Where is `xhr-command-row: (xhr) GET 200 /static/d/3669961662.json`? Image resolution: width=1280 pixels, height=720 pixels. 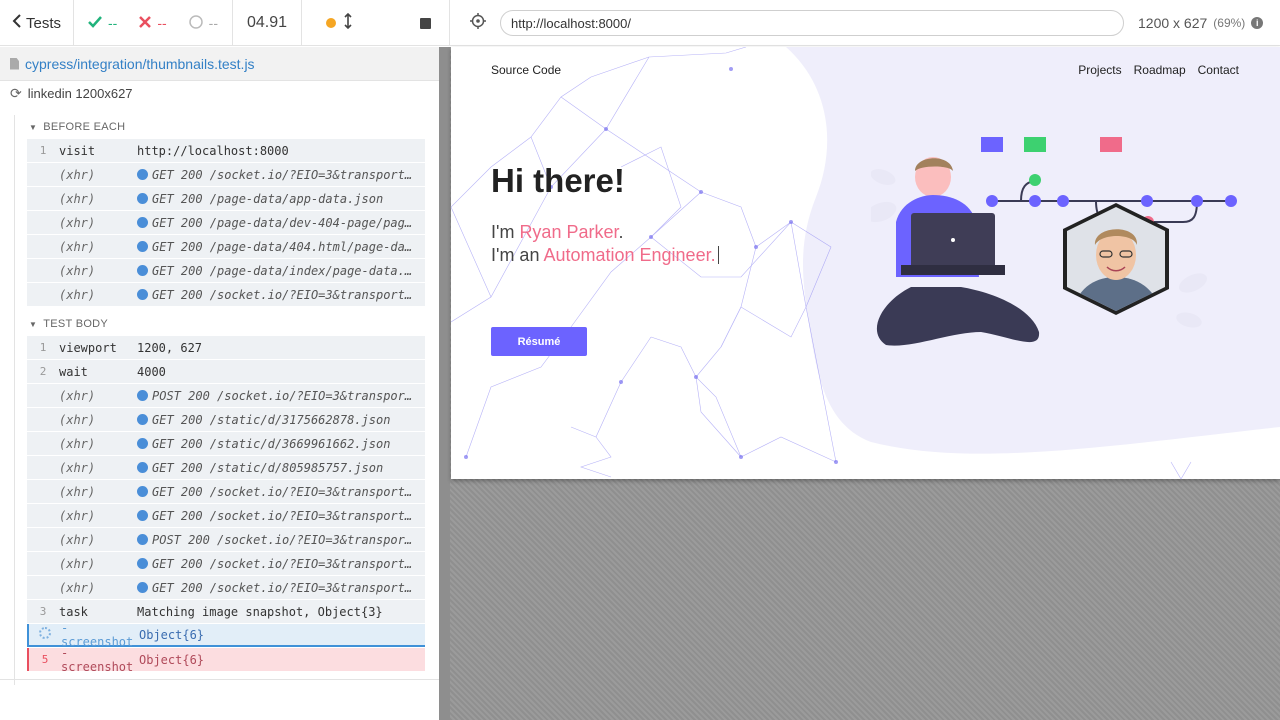
xhr-command-row: (xhr) GET 200 /static/d/3669961662.json is located at coordinates (226, 443).